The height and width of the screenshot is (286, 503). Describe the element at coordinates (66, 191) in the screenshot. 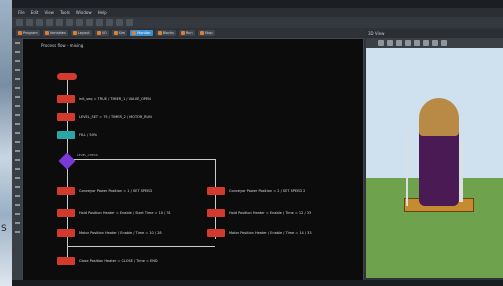

I see `block-b4` at that location.